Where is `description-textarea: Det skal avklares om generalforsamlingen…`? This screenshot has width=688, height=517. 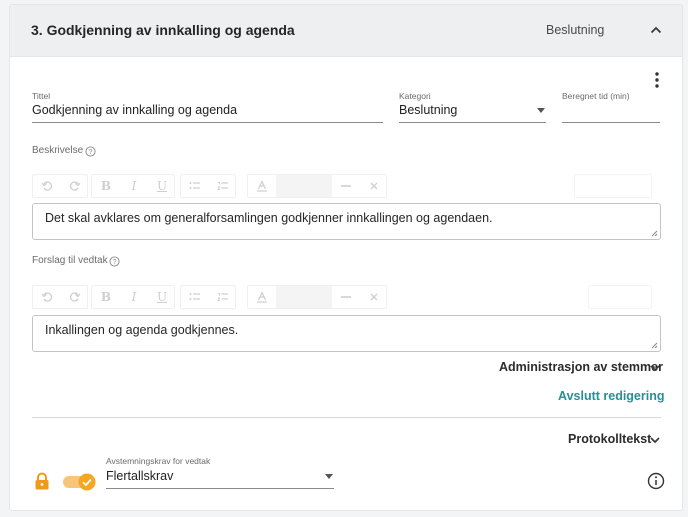 description-textarea: Det skal avklares om generalforsamlingen… is located at coordinates (346, 221).